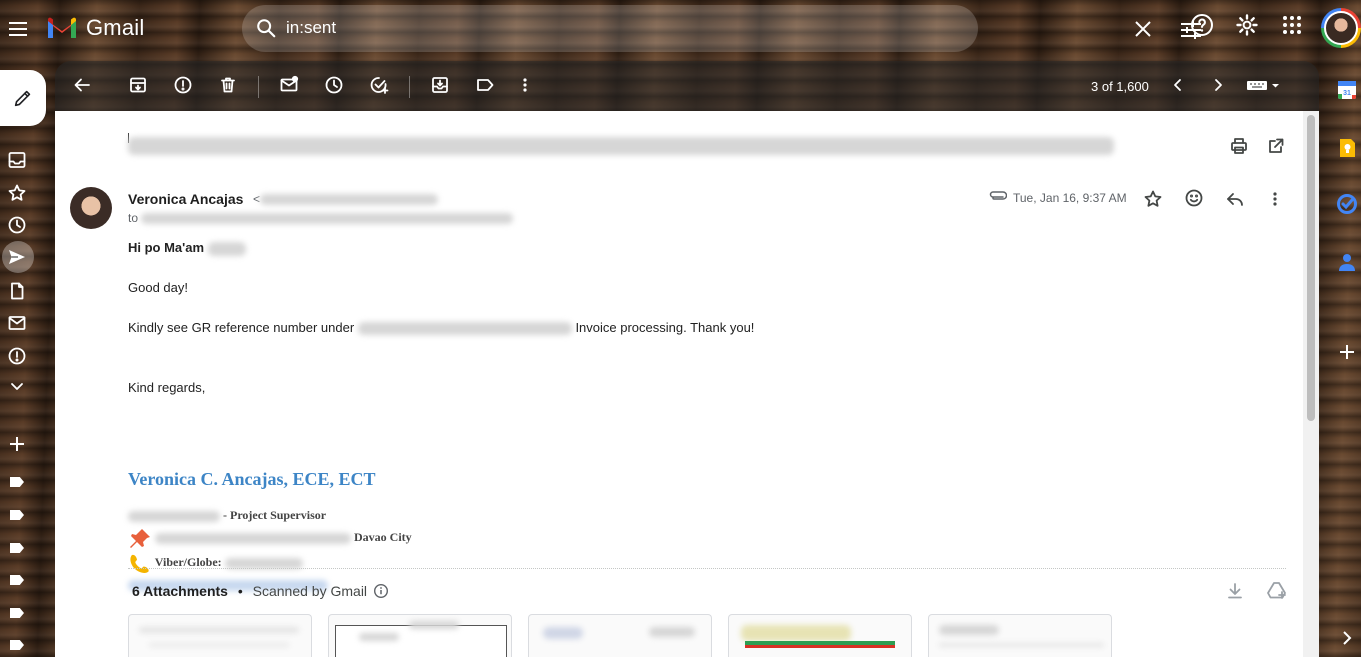 Image resolution: width=1361 pixels, height=657 pixels. I want to click on starred-icon, so click(17, 193).